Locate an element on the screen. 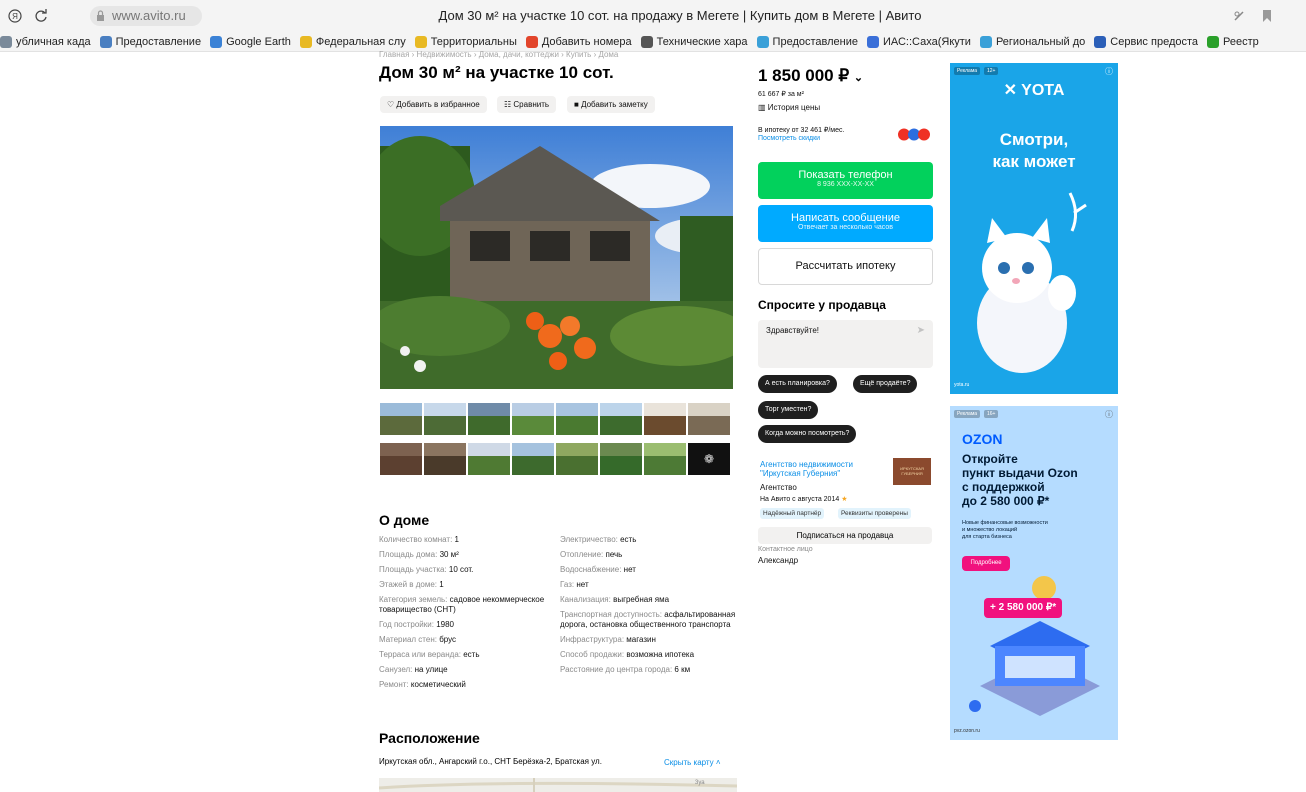 This screenshot has height=792, width=1306. bank-logos-icon is located at coordinates (914, 134).